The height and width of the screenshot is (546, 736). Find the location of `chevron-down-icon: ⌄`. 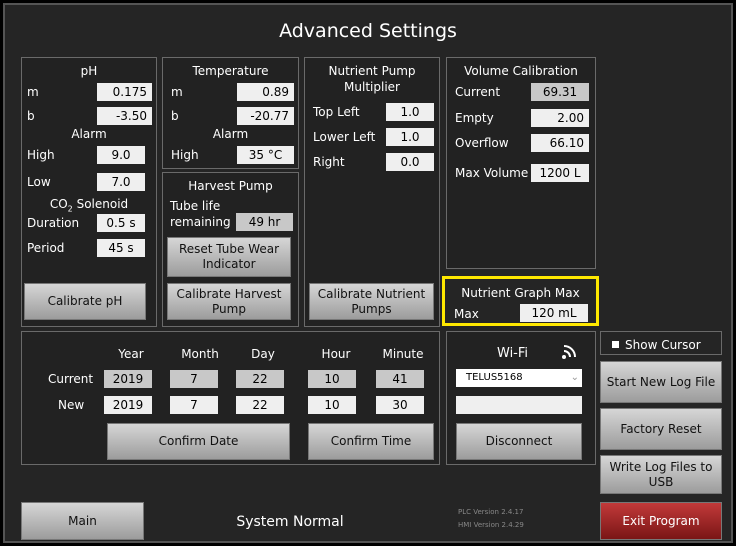

chevron-down-icon: ⌄ is located at coordinates (574, 377).